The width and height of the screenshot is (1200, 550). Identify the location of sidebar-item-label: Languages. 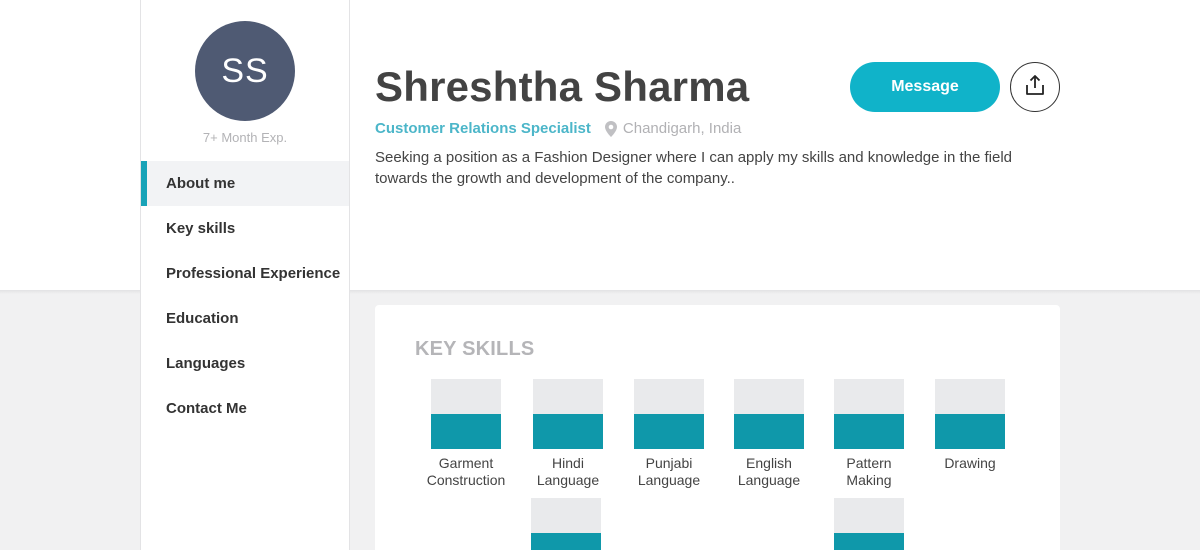
(206, 363).